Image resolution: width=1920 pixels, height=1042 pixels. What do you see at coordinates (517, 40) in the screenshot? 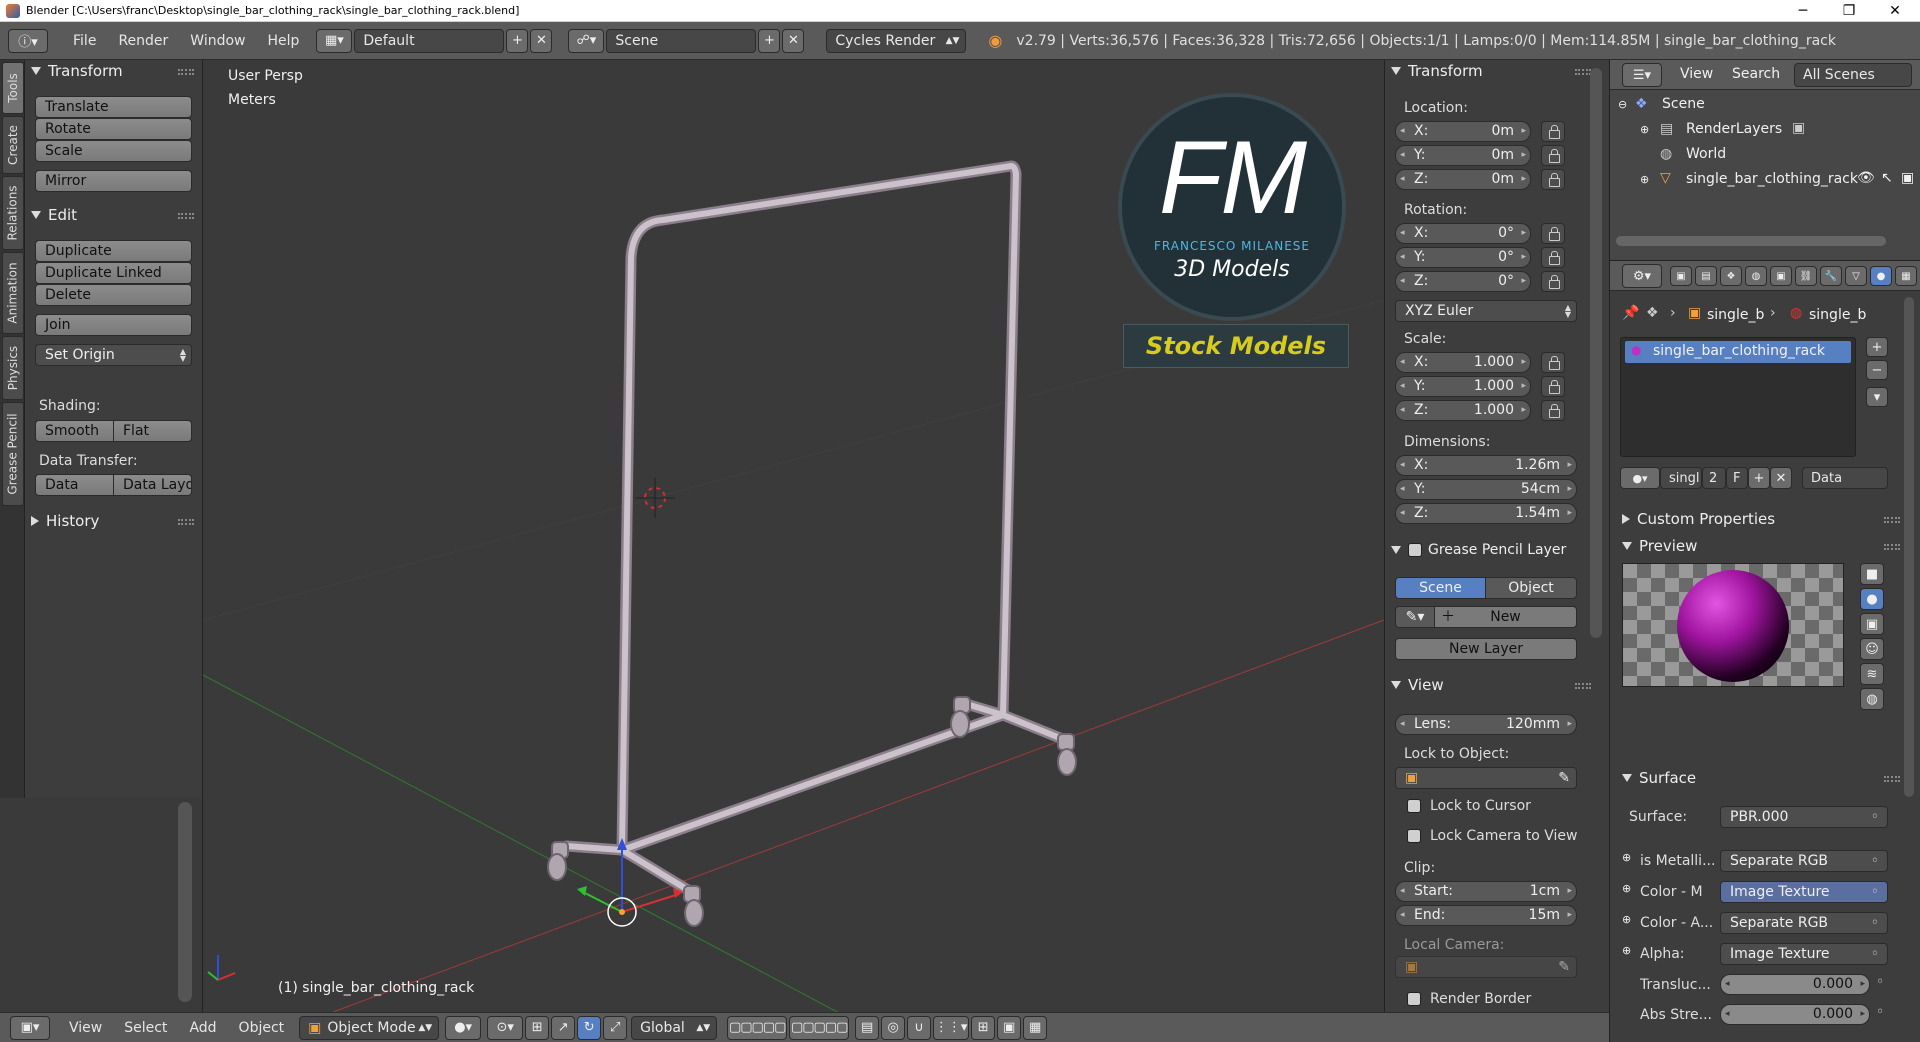
I see `add-layout-icon: +` at bounding box center [517, 40].